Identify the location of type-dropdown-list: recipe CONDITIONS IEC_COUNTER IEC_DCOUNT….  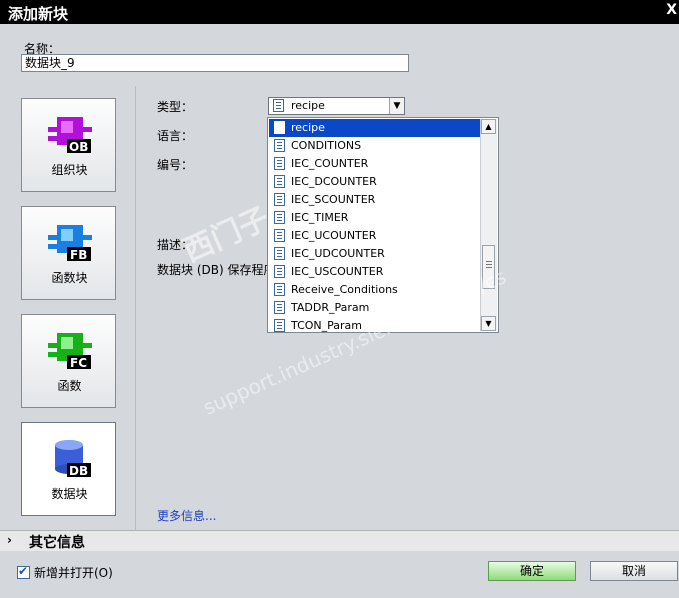
(383, 225).